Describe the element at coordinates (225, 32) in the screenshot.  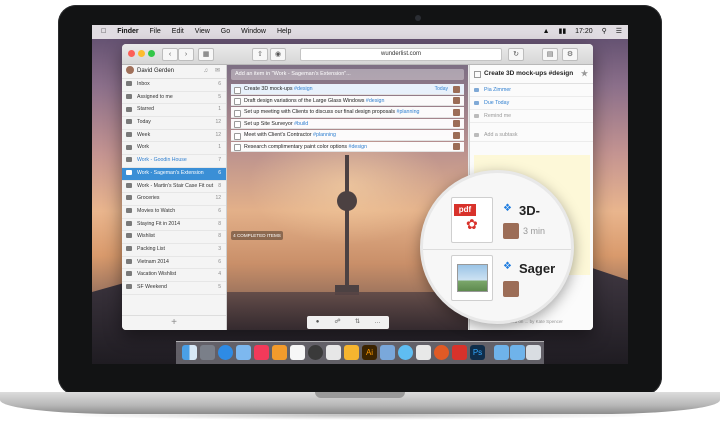
I see `menu-go: Go` at that location.